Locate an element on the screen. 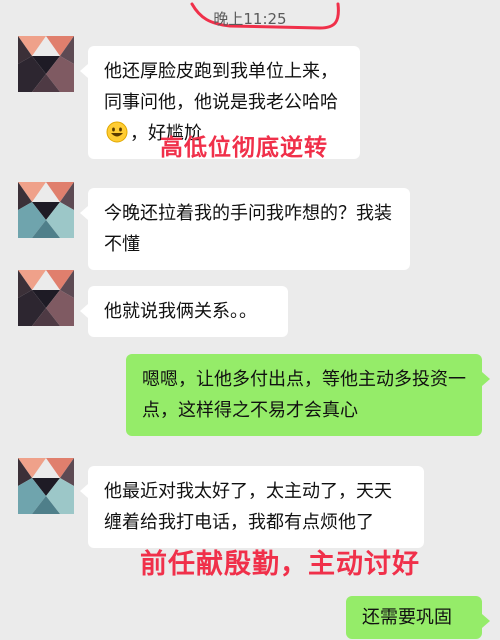 This screenshot has height=640, width=500. message-bubble-incoming: 他就说我俩关系。。 is located at coordinates (184, 311).